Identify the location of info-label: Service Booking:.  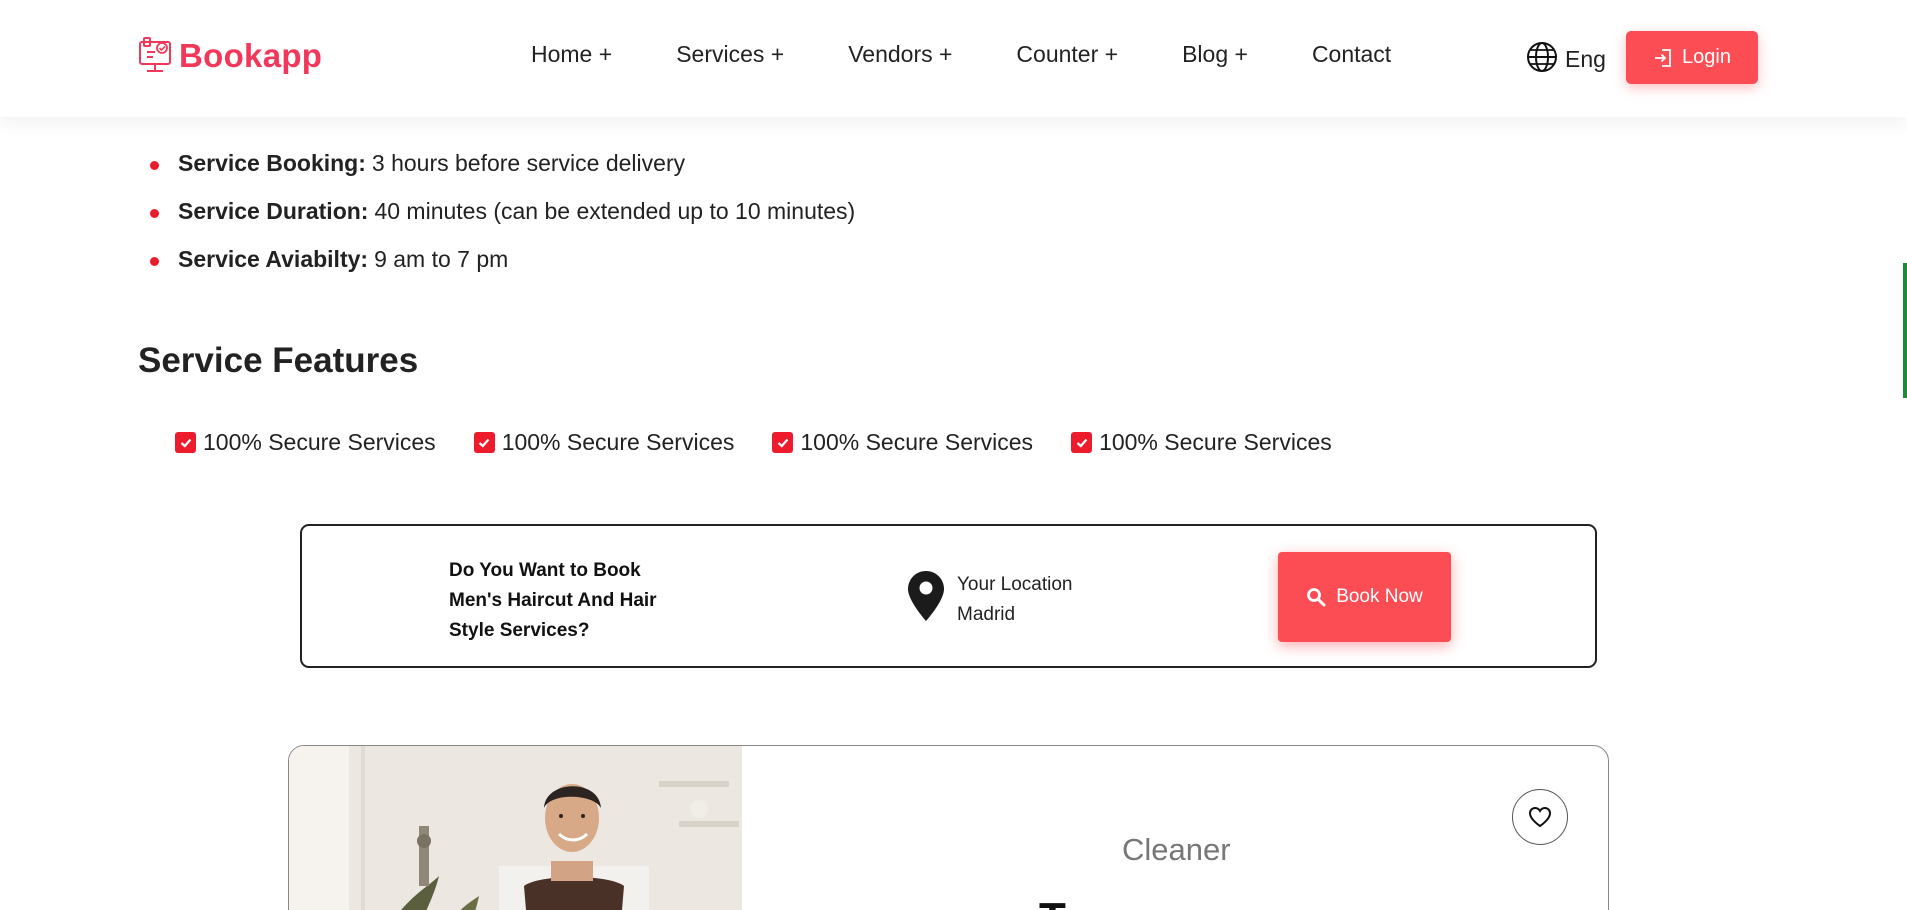
(272, 163).